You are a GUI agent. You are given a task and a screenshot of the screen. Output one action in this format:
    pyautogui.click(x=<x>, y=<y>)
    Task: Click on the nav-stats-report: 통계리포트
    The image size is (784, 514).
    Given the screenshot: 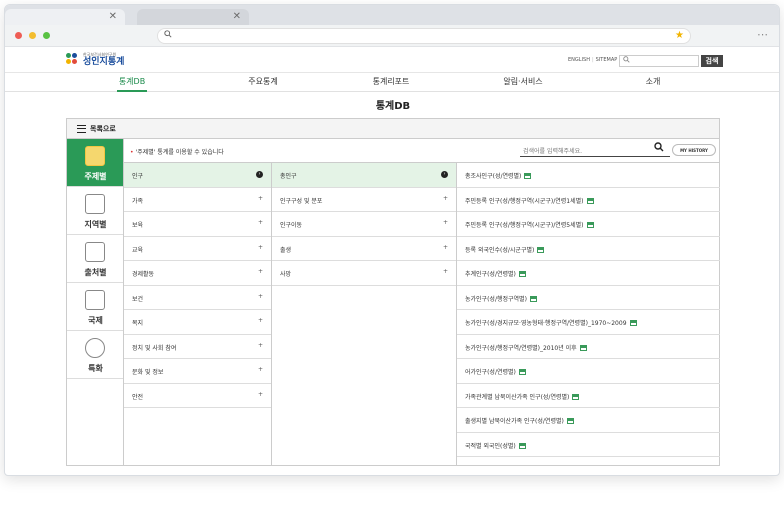 What is the action you would take?
    pyautogui.click(x=391, y=84)
    